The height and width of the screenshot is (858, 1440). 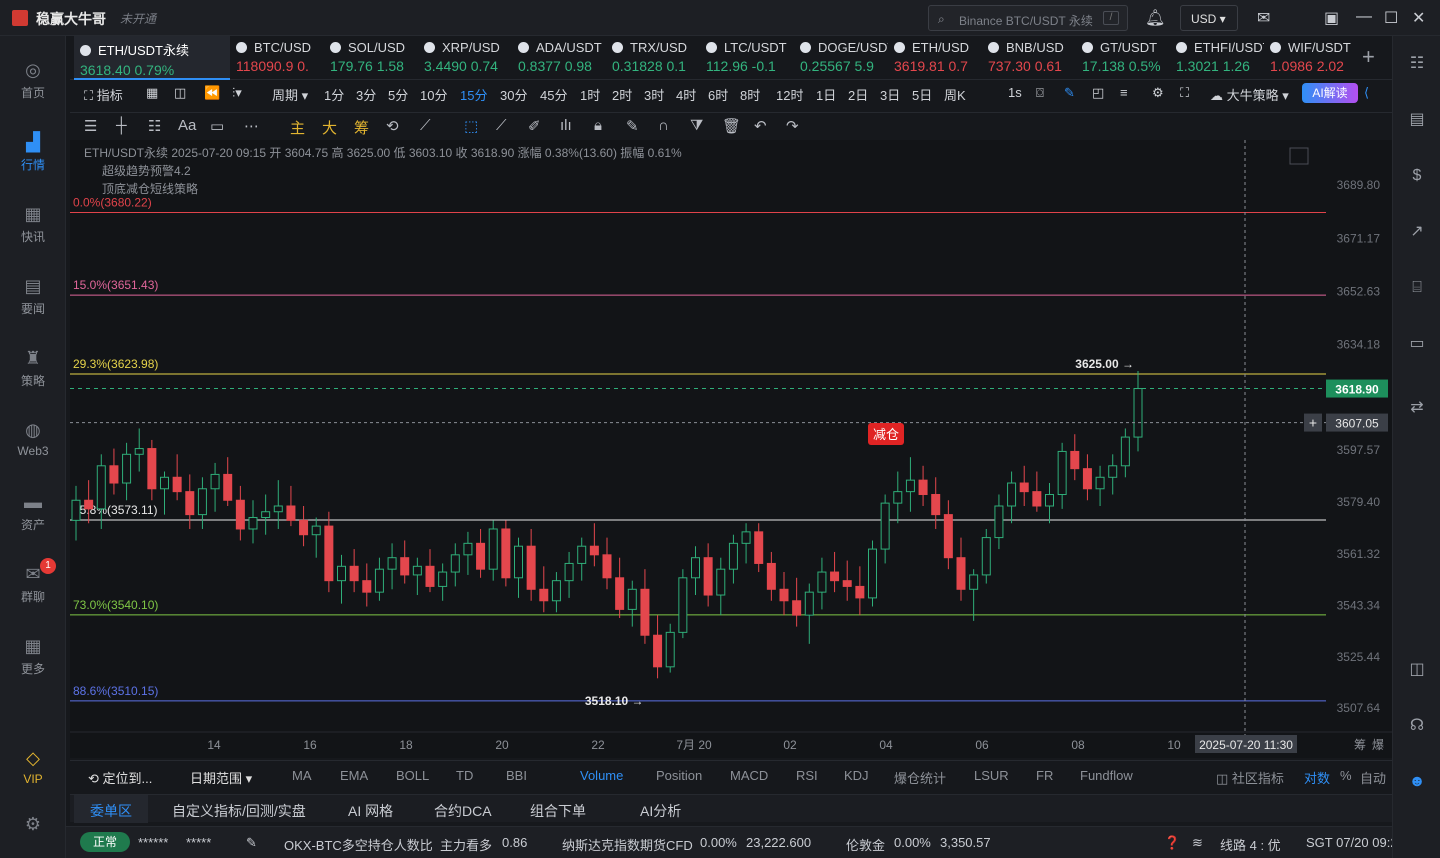 What do you see at coordinates (471, 126) in the screenshot?
I see `cursor-icon: ⬚` at bounding box center [471, 126].